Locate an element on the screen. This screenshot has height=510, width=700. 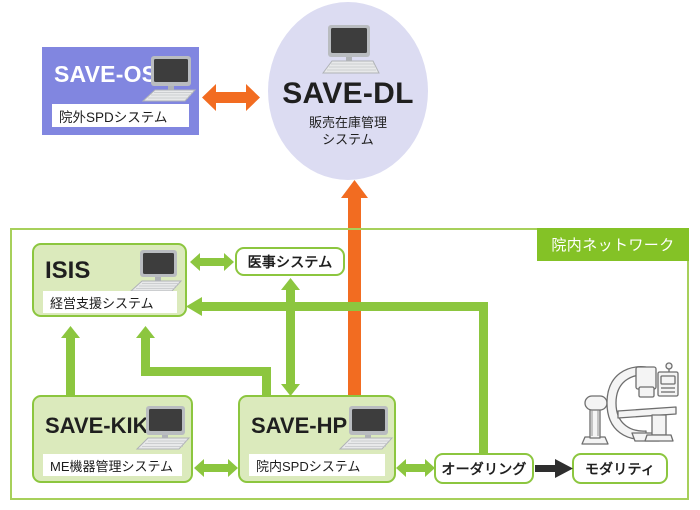
hospital-network-label: 院内ネットワーク is located at coordinates (613, 244).